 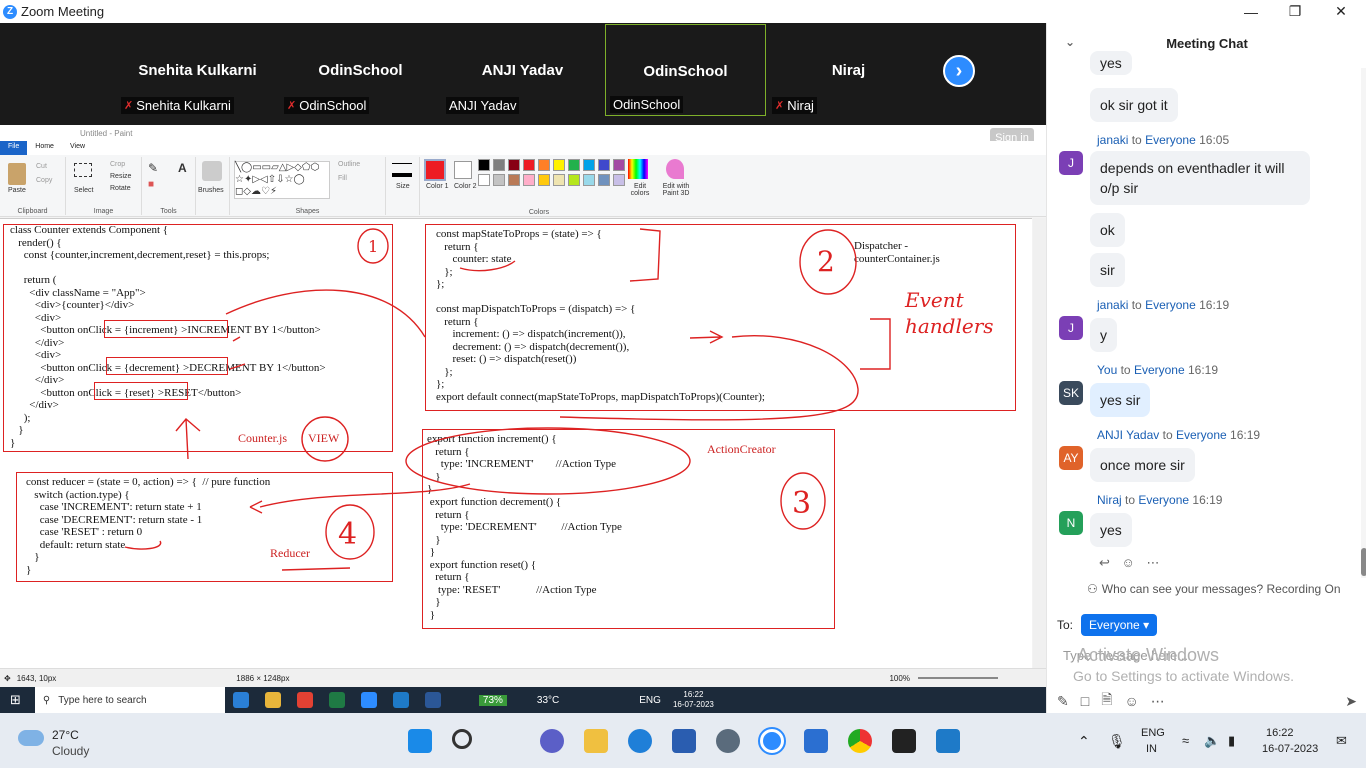 What do you see at coordinates (402, 170) in the screenshot?
I see `size-icon` at bounding box center [402, 170].